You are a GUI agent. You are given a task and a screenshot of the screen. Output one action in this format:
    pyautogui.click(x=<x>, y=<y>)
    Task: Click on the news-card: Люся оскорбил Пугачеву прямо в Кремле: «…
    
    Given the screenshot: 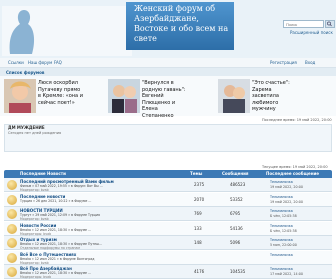 What is the action you would take?
    pyautogui.click(x=52, y=96)
    